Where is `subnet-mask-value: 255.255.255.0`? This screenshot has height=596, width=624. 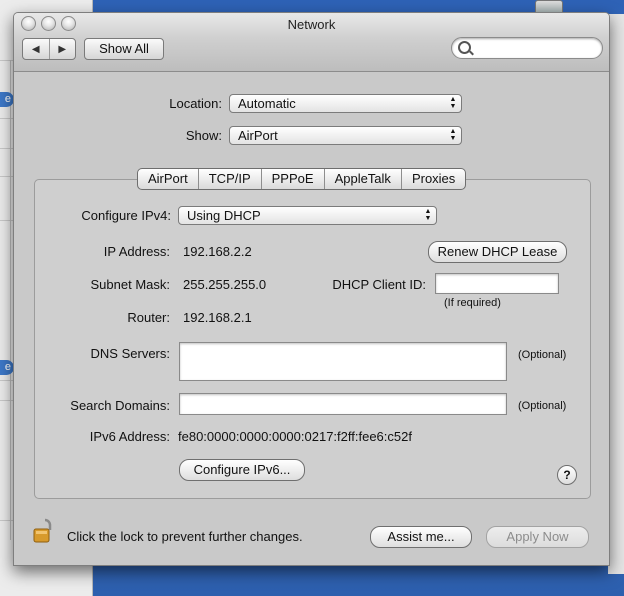 subnet-mask-value: 255.255.255.0 is located at coordinates (225, 284).